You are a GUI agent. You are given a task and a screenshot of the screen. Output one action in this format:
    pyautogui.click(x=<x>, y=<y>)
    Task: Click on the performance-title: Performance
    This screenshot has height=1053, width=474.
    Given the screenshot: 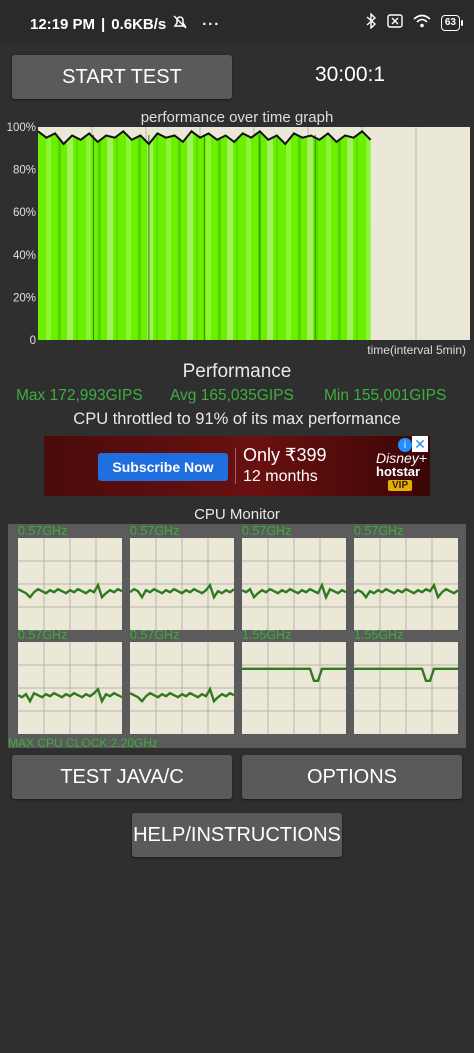 What is the action you would take?
    pyautogui.click(x=237, y=371)
    